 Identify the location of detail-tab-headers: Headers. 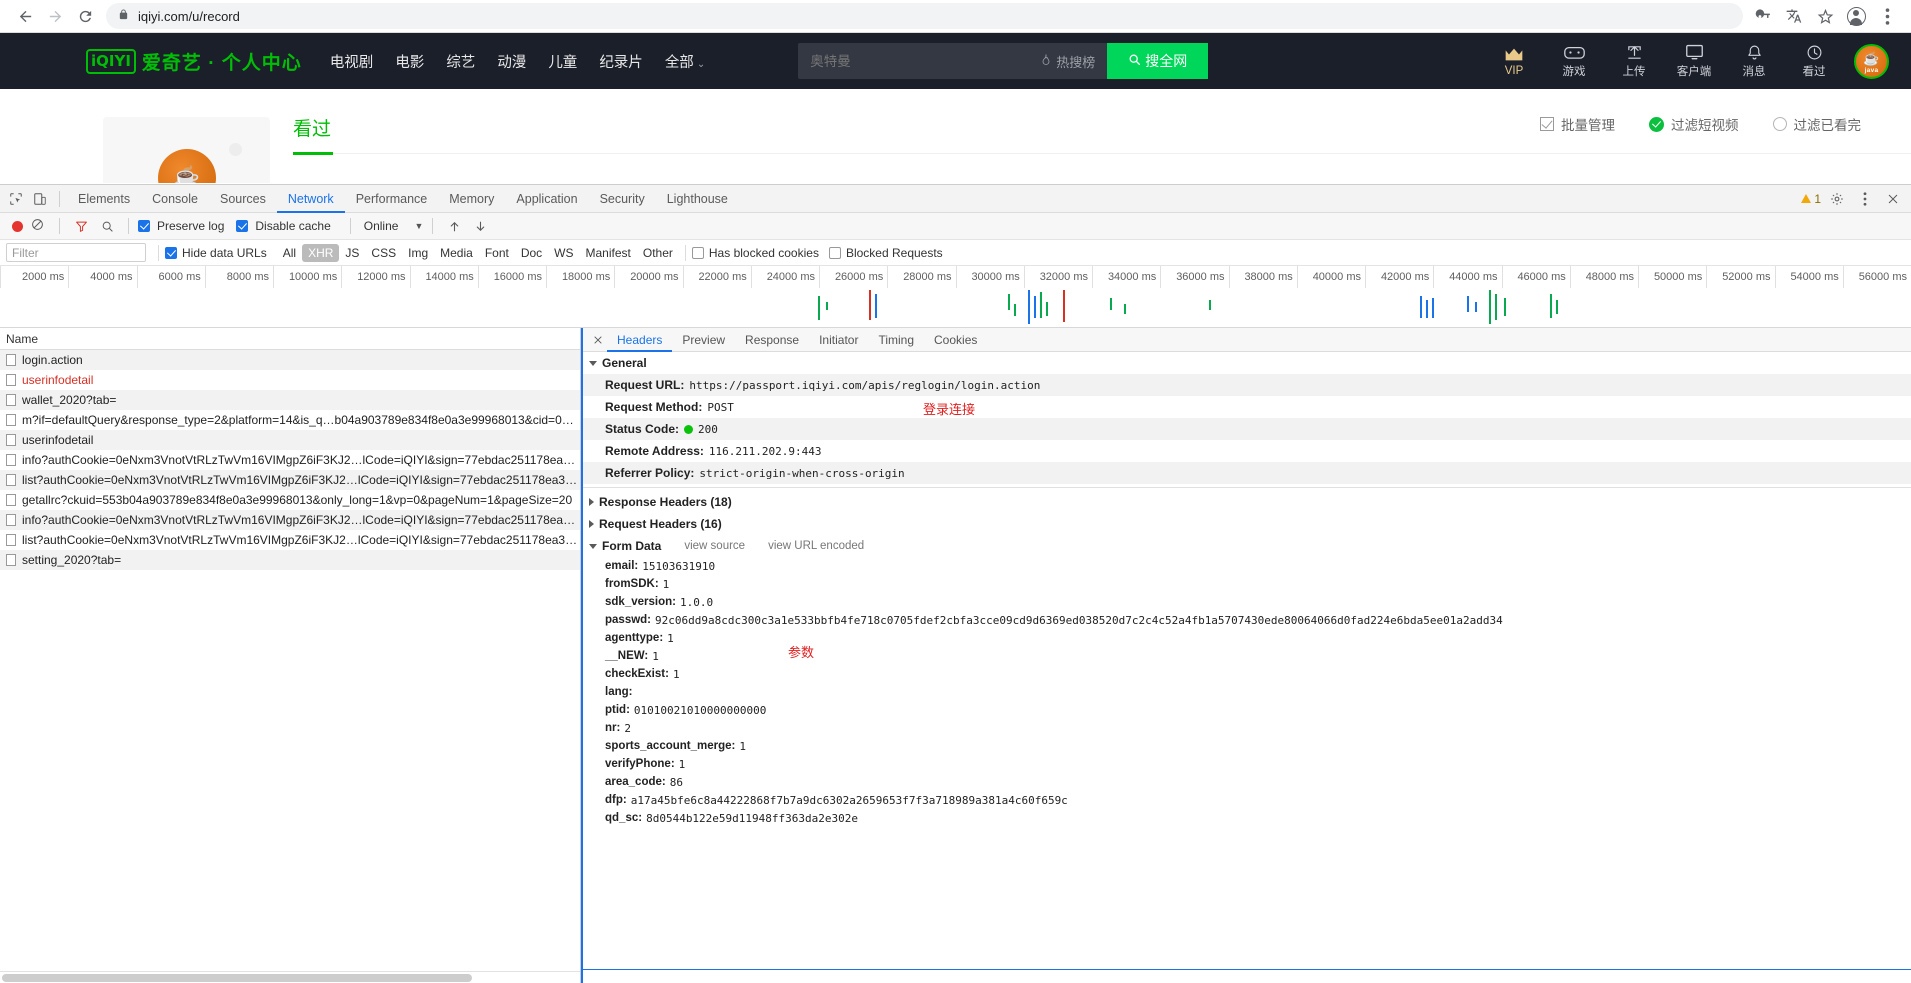
(639, 340).